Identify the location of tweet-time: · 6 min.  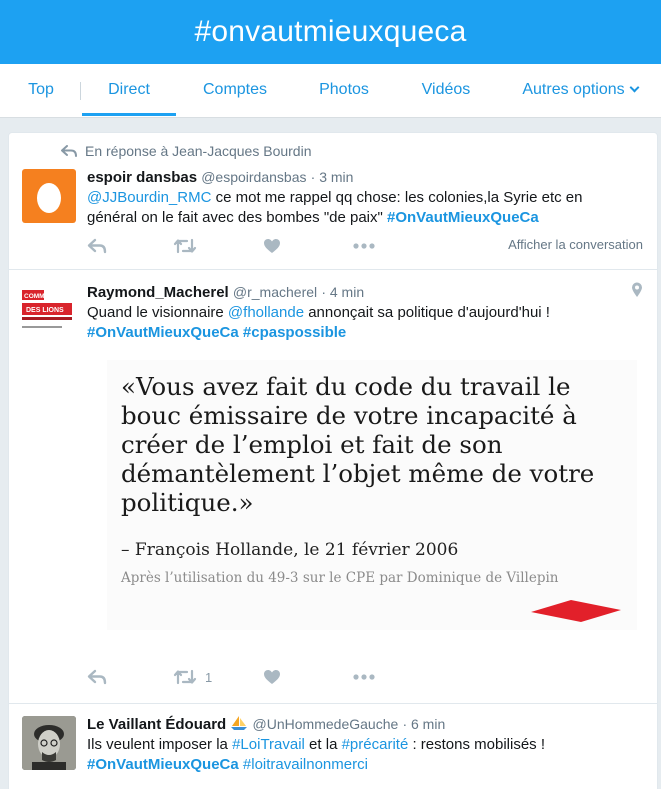
(423, 724).